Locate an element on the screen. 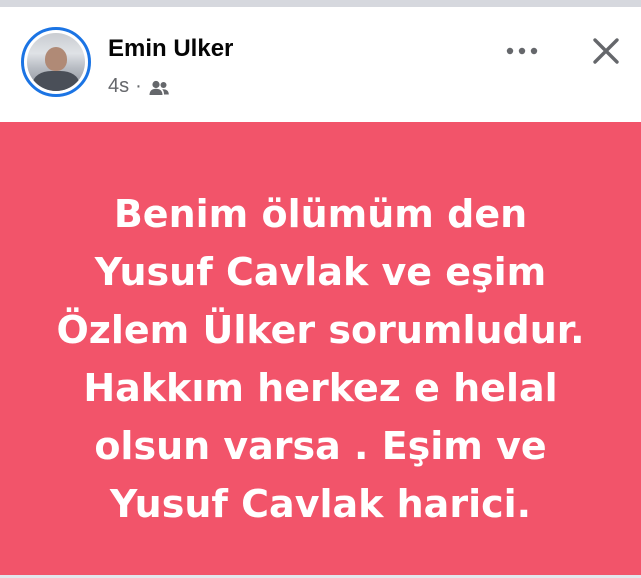  close-button is located at coordinates (606, 51).